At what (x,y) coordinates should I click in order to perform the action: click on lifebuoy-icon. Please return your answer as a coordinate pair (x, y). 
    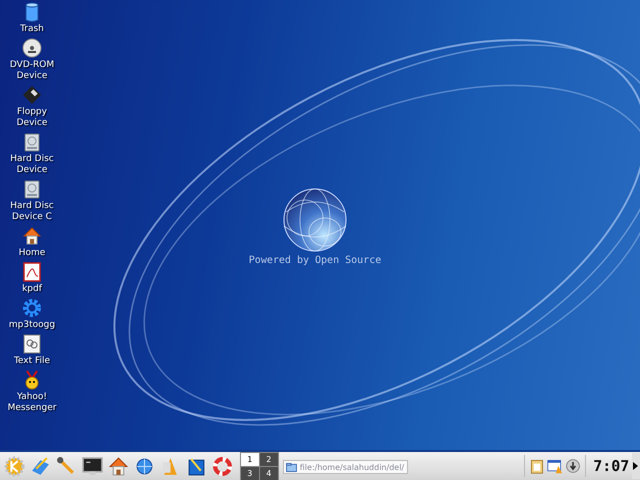
    Looking at the image, I should click on (222, 466).